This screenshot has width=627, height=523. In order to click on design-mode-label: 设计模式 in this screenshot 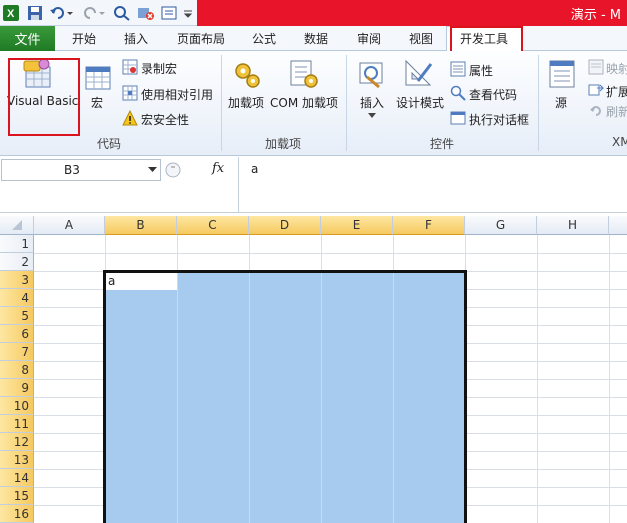, I will do `click(420, 103)`.